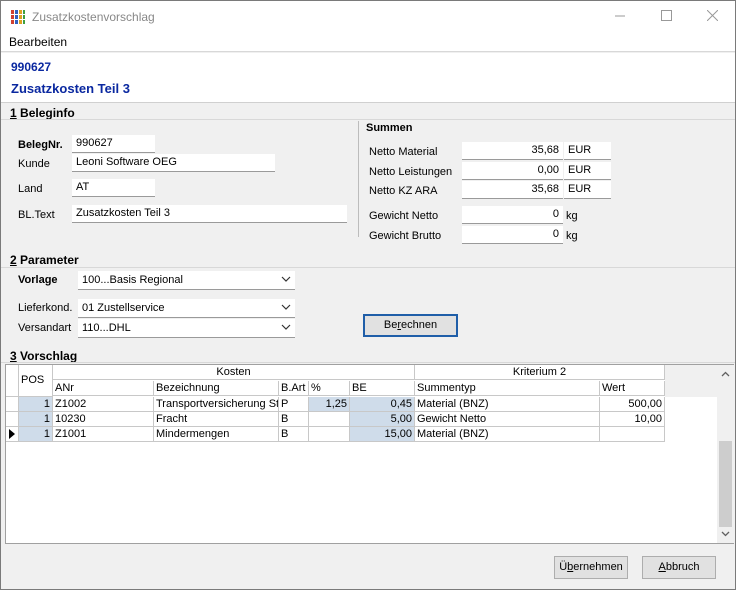 The width and height of the screenshot is (736, 590). Describe the element at coordinates (368, 78) in the screenshot. I see `document-header: 990627 Zusatzkosten Teil 3` at that location.